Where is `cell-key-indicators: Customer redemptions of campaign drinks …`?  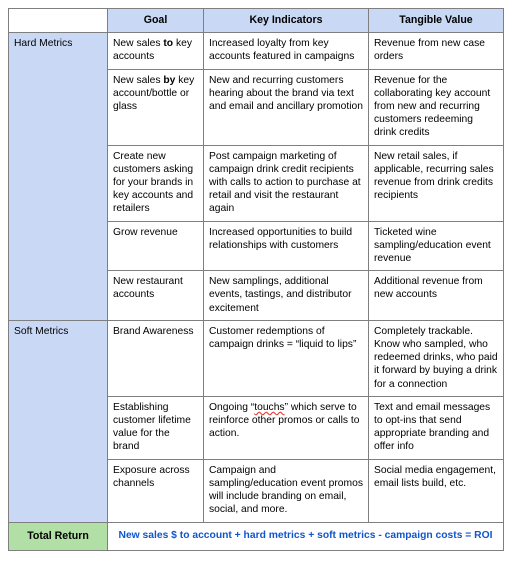 cell-key-indicators: Customer redemptions of campaign drinks … is located at coordinates (286, 358).